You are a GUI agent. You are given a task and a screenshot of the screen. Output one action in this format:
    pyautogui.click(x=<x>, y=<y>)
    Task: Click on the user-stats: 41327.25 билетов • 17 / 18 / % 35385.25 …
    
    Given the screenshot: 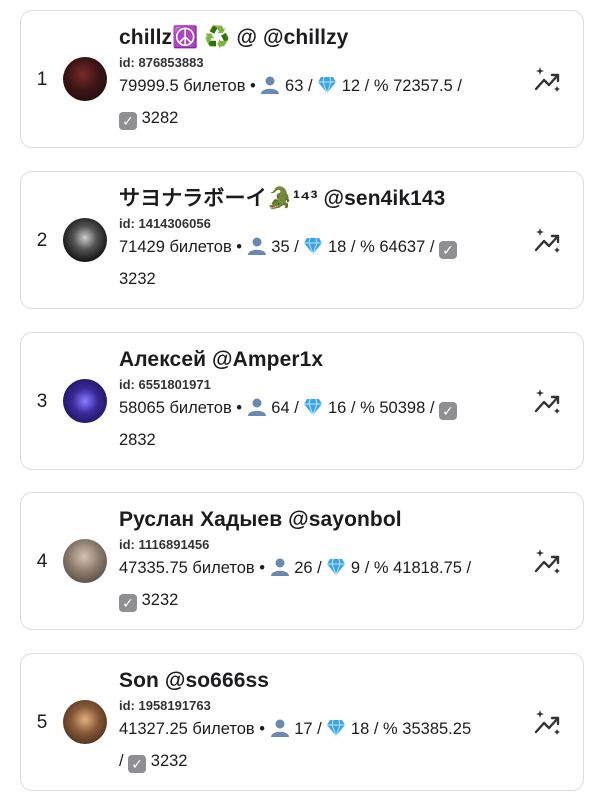 What is the action you would take?
    pyautogui.click(x=295, y=745)
    